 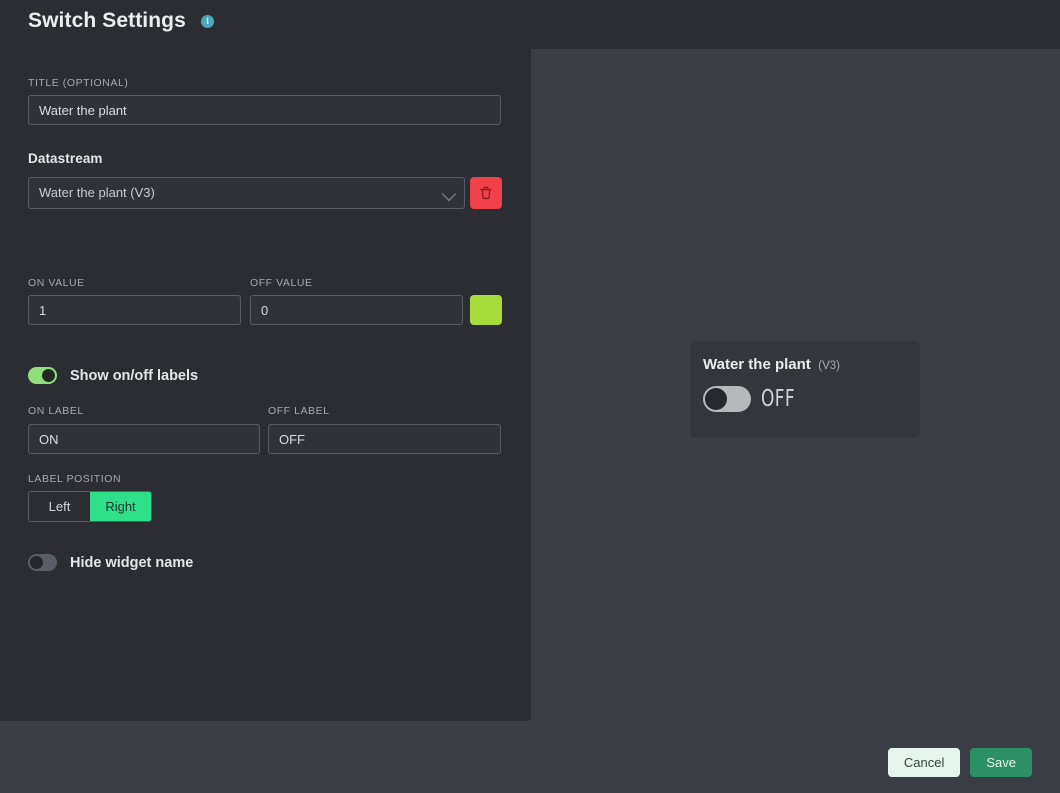 I want to click on datastream-selected-value: Water the plant (V3), so click(x=97, y=192).